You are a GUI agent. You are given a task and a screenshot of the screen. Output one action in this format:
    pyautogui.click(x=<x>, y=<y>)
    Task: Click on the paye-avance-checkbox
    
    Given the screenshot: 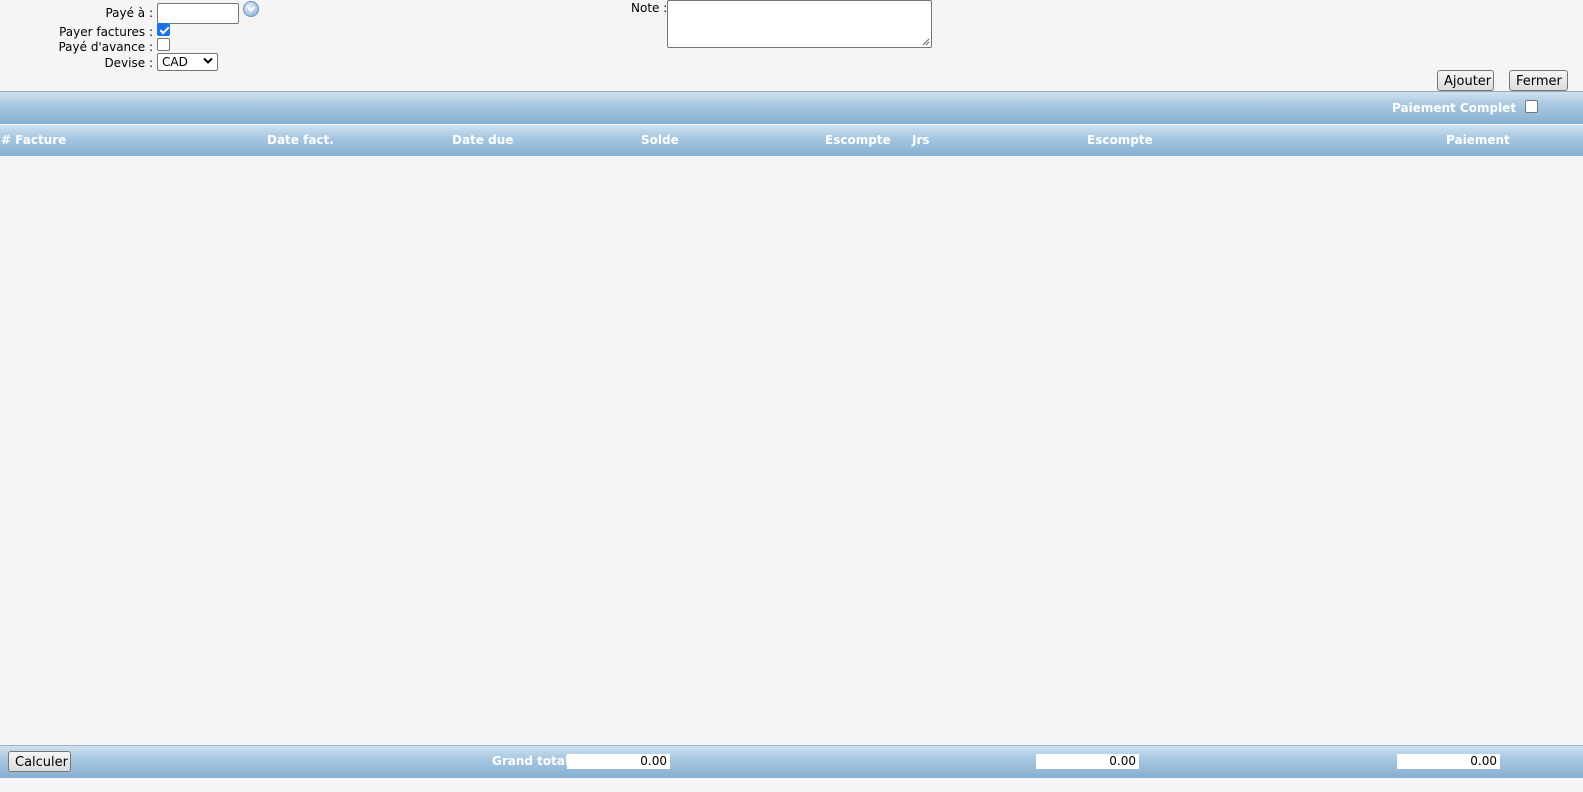 What is the action you would take?
    pyautogui.click(x=163, y=44)
    